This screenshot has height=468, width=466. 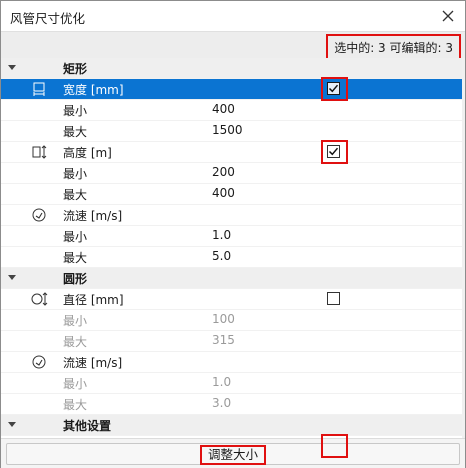 What do you see at coordinates (233, 404) in the screenshot?
I see `max-value-row: 最大 3.0` at bounding box center [233, 404].